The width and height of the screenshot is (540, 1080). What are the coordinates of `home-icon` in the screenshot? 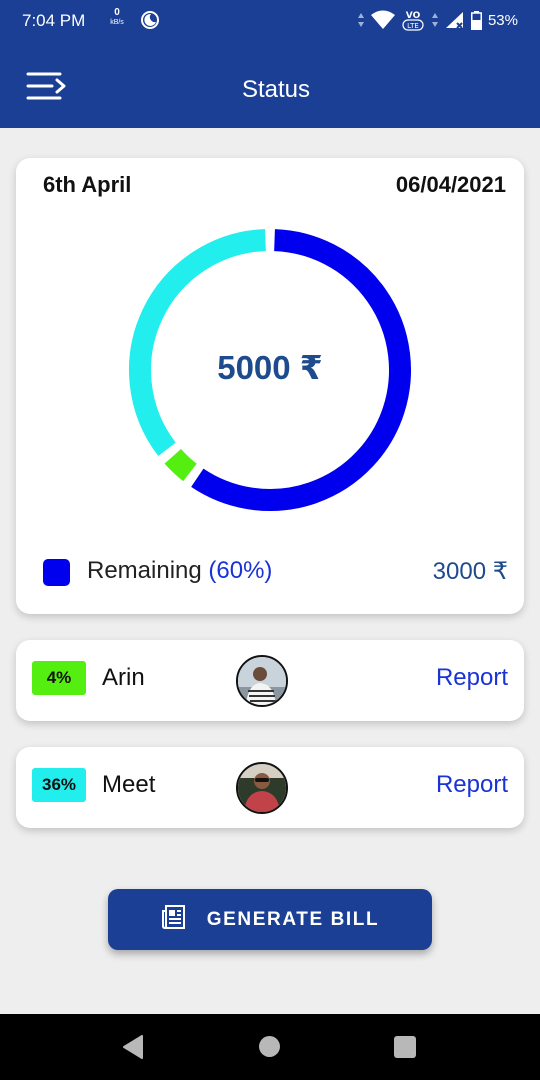 It's located at (269, 1046).